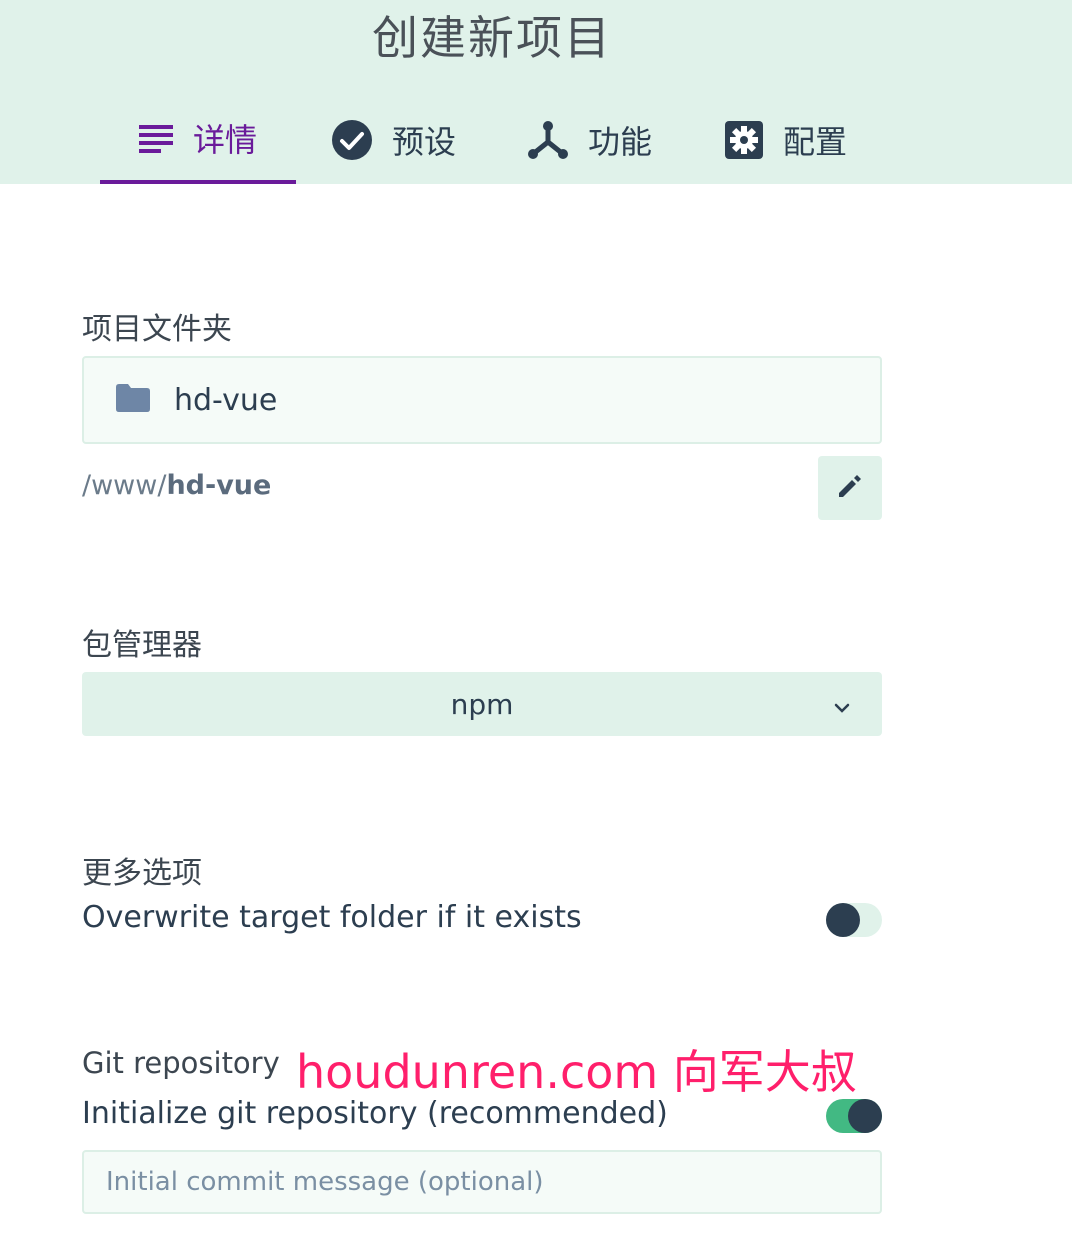  What do you see at coordinates (133, 400) in the screenshot?
I see `folder-icon` at bounding box center [133, 400].